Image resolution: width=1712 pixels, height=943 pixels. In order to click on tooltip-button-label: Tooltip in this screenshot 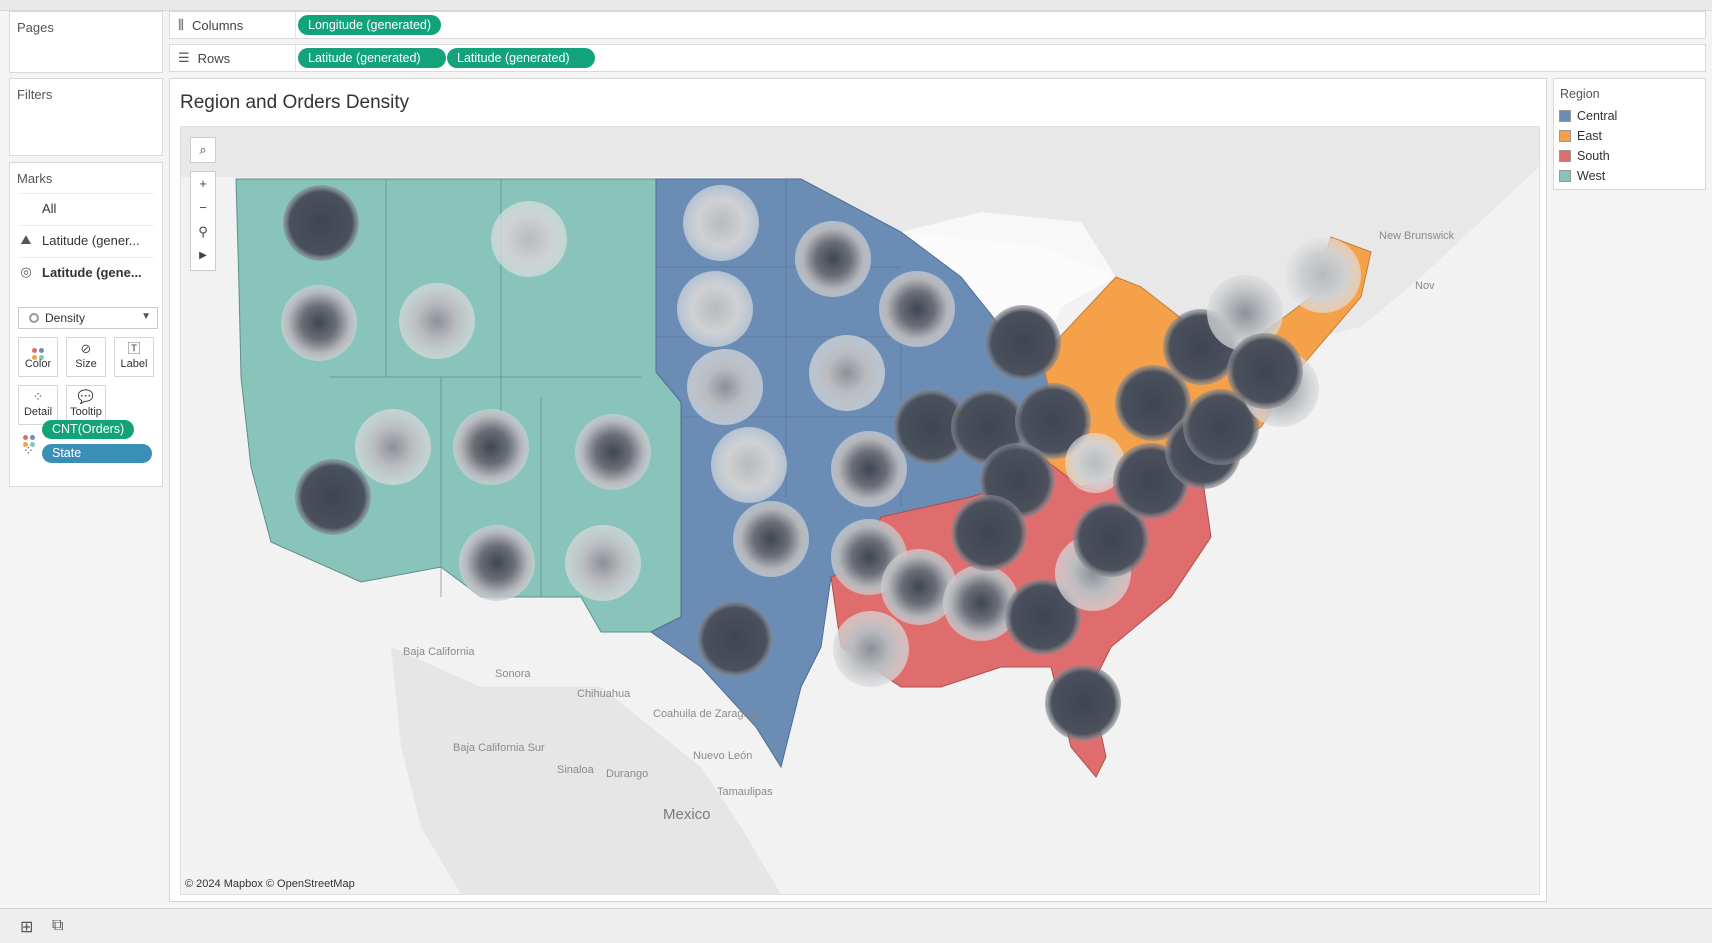, I will do `click(86, 412)`.